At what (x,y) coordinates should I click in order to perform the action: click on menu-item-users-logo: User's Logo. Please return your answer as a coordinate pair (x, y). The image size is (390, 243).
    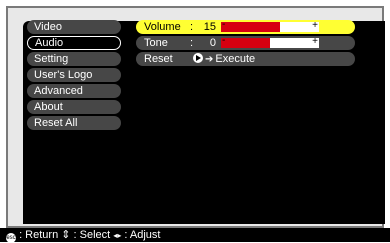
    Looking at the image, I should click on (74, 75).